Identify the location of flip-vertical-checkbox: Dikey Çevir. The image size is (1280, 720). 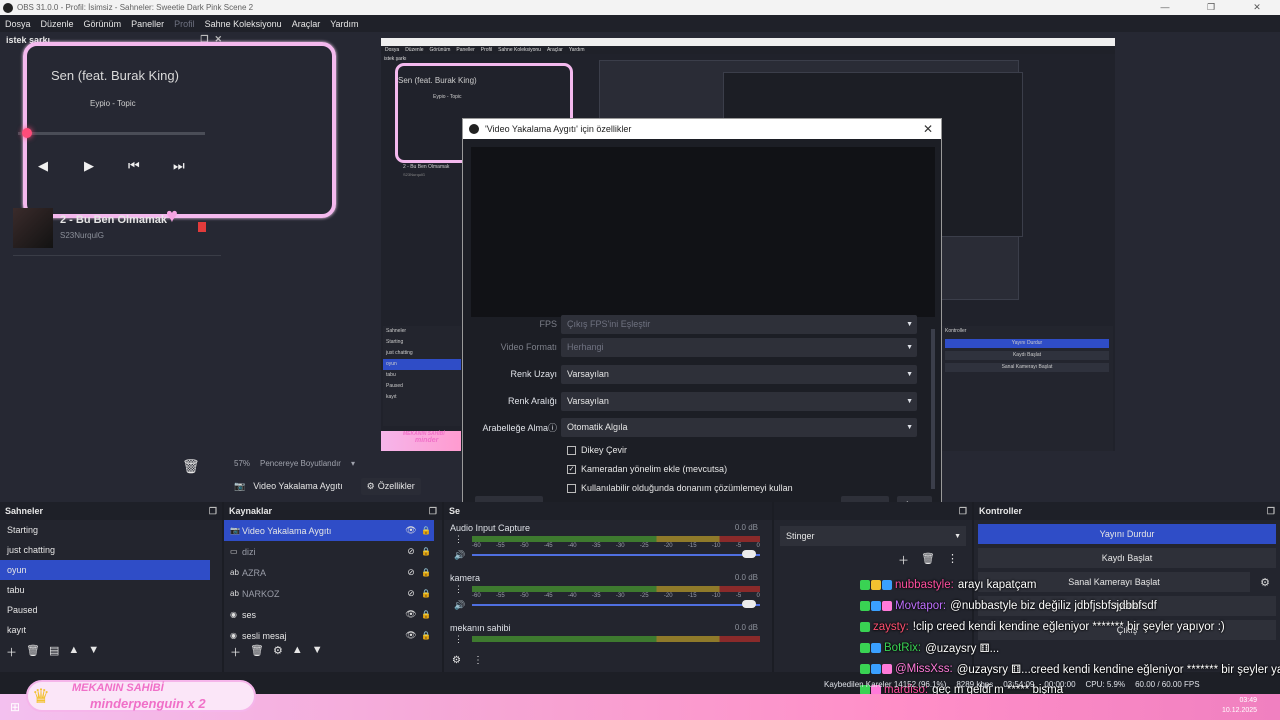
(597, 450).